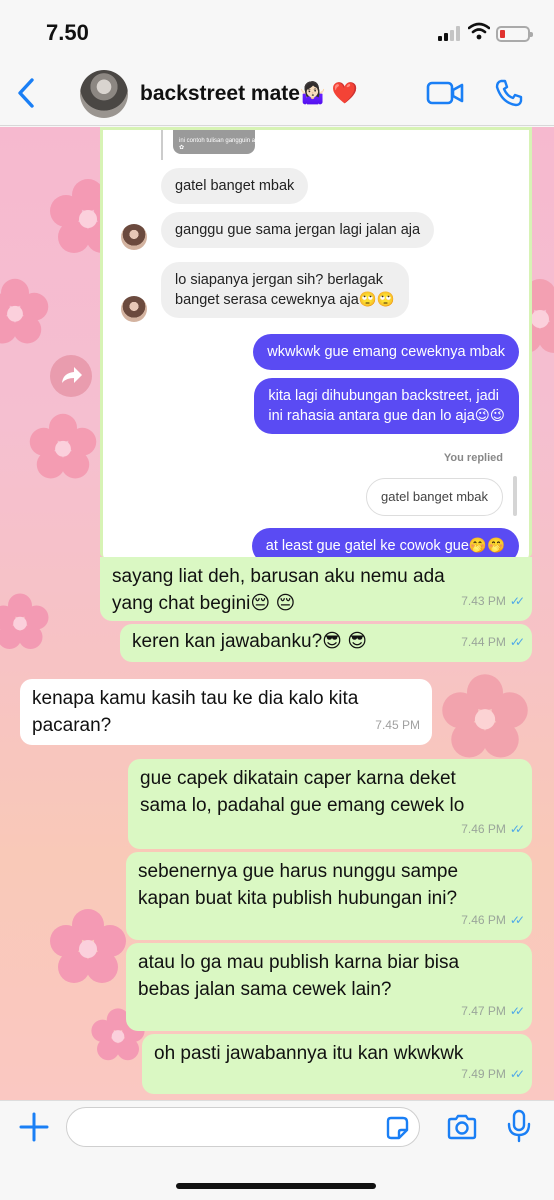 The height and width of the screenshot is (1200, 554). I want to click on battery-icon, so click(514, 34).